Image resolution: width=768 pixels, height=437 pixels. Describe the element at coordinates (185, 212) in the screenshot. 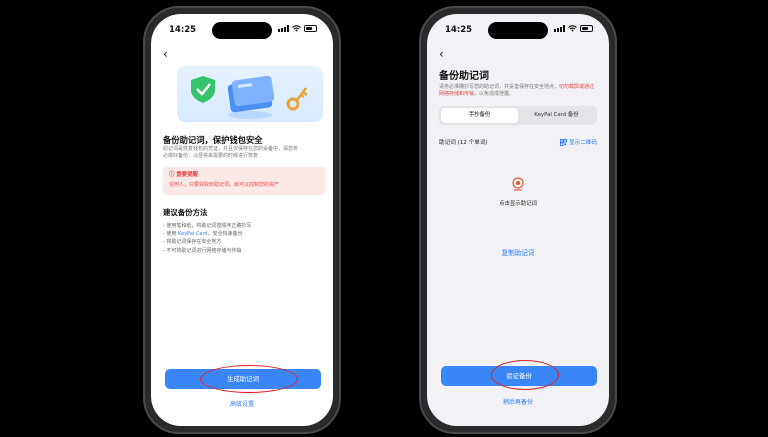

I see `methods-title: 建议备份方法` at that location.